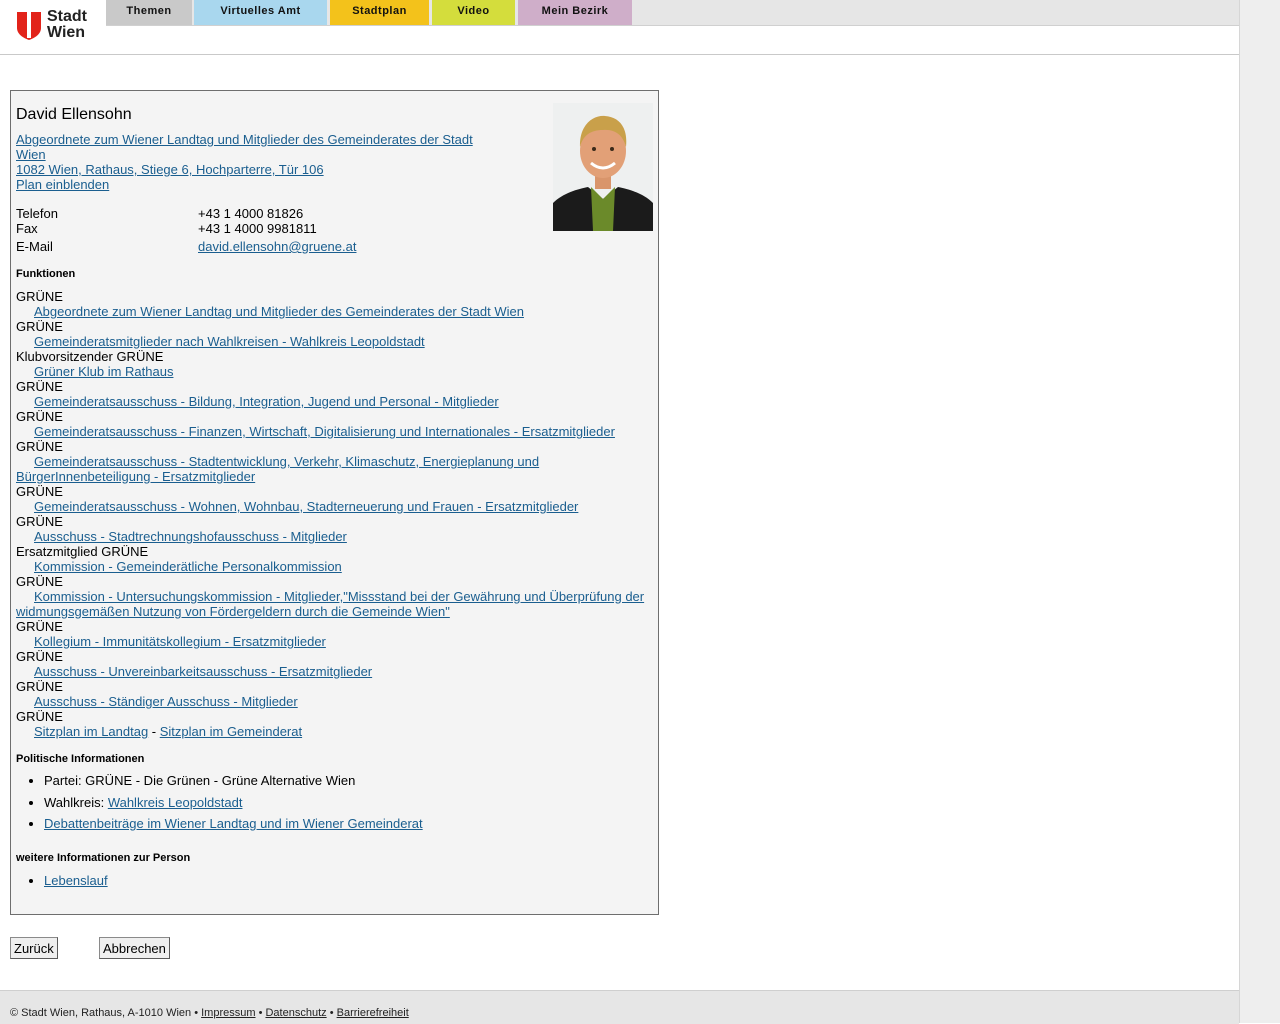 This screenshot has width=1280, height=1024. I want to click on seating-plan-gemeinderat-link: Sitzplan im Gemeinderat, so click(231, 731).